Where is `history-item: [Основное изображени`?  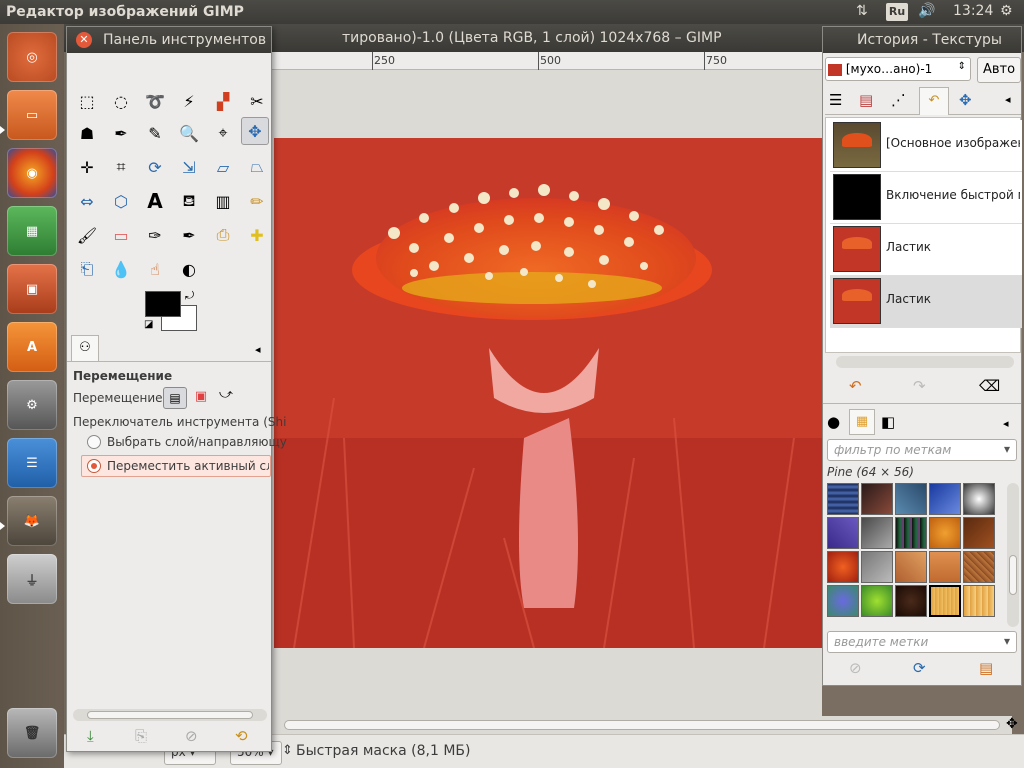 history-item: [Основное изображени is located at coordinates (926, 146).